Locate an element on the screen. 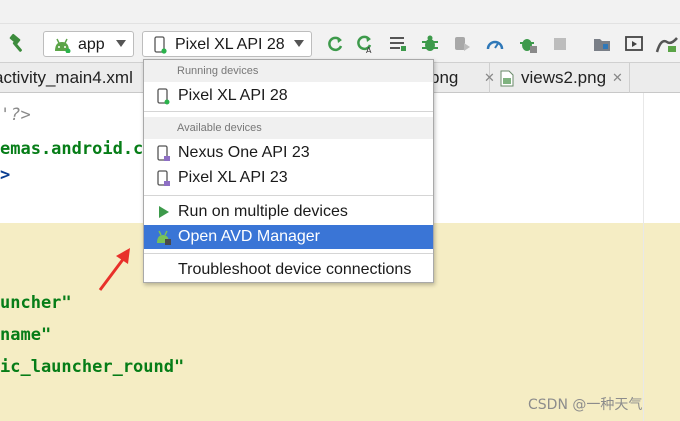  code-line: ic_launcher_round" is located at coordinates (92, 367).